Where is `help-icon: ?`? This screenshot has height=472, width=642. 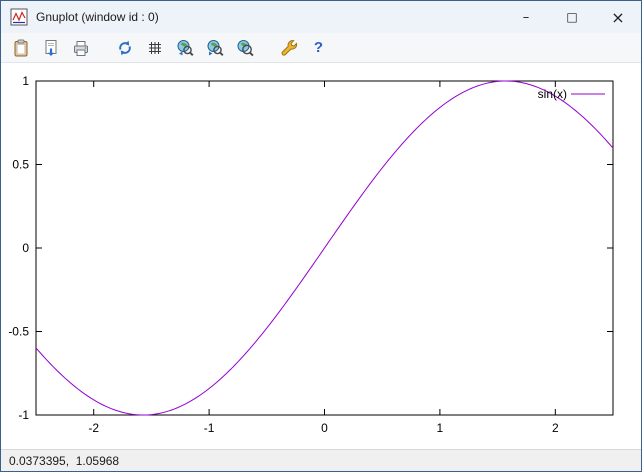 help-icon: ? is located at coordinates (318, 47).